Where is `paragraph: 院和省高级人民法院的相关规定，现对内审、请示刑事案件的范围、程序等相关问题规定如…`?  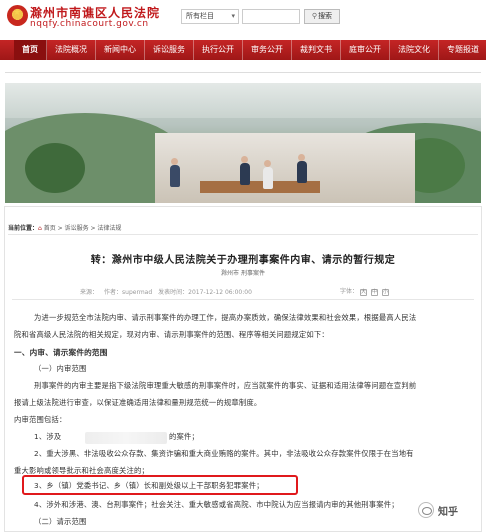 paragraph: 院和省高级人民法院的相关规定，现对内审、请示刑事案件的范围、程序等相关问题规定如… is located at coordinates (171, 334).